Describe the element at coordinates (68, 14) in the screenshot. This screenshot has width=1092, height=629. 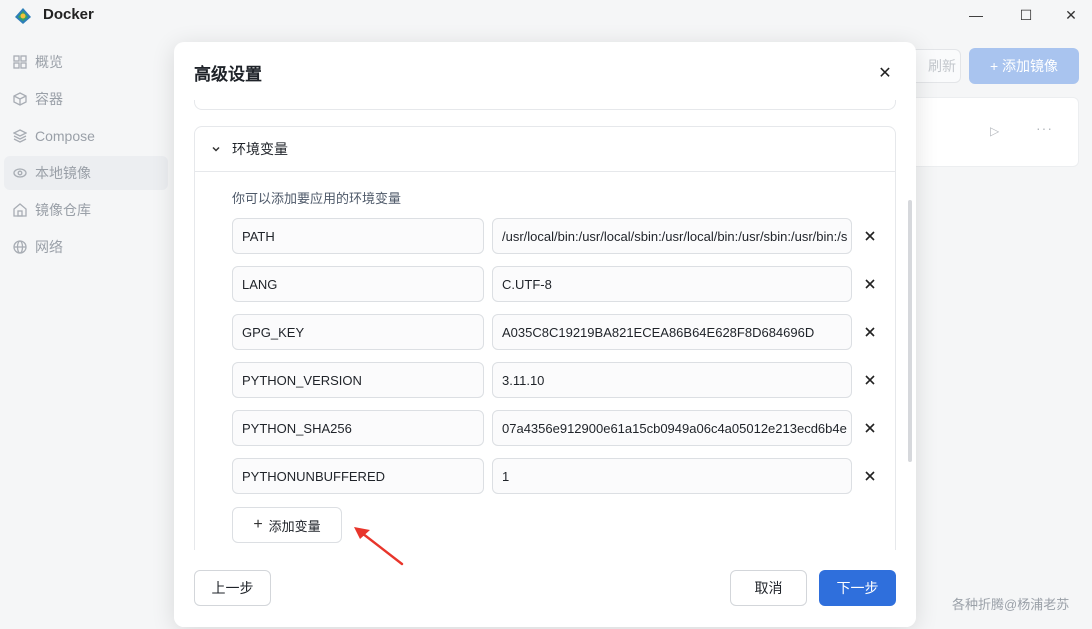
I see `app-title: Docker` at that location.